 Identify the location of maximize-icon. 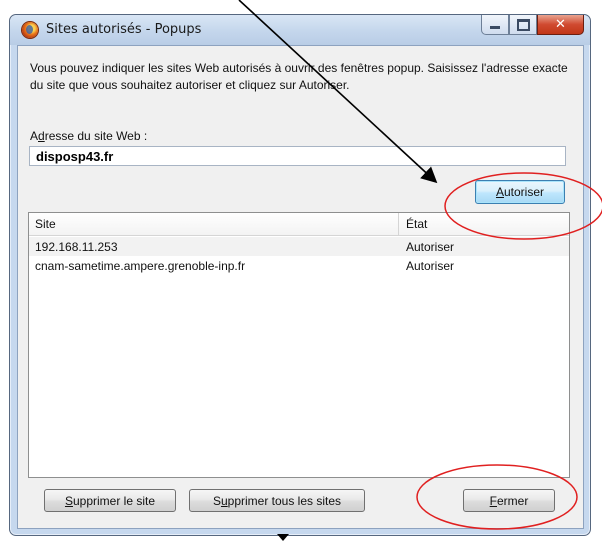
(523, 24).